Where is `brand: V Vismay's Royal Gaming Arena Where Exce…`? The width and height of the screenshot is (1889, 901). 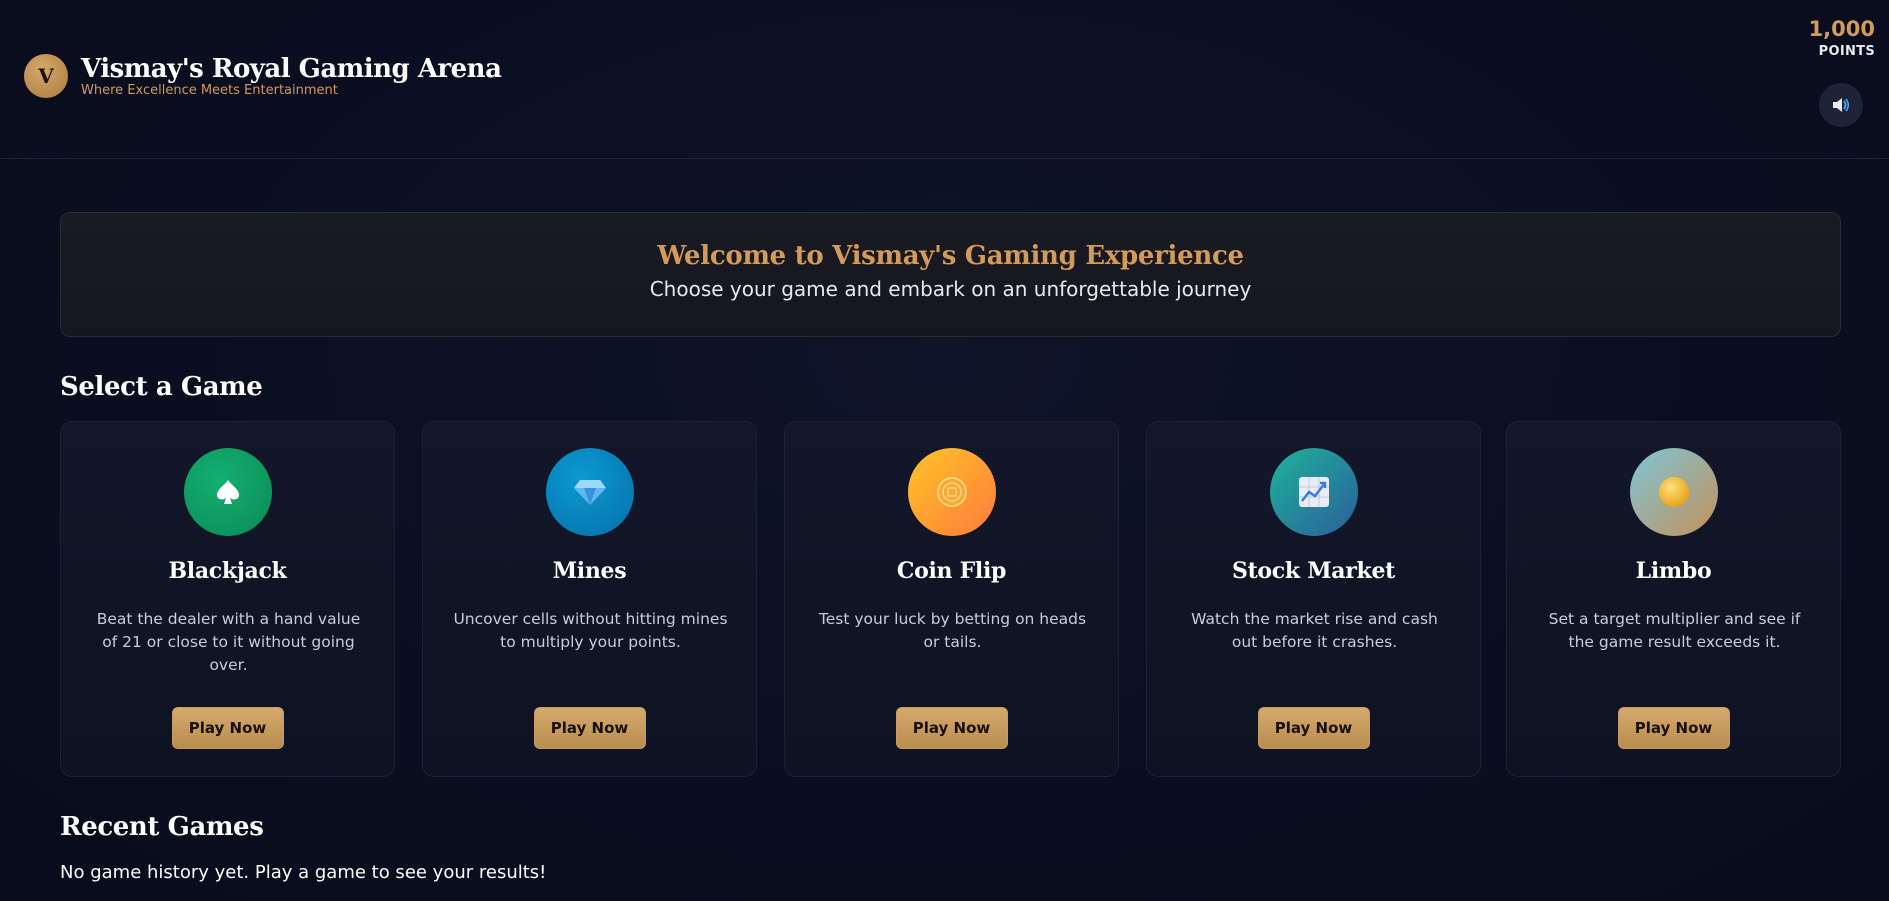
brand: V Vismay's Royal Gaming Arena Where Exce… is located at coordinates (263, 76).